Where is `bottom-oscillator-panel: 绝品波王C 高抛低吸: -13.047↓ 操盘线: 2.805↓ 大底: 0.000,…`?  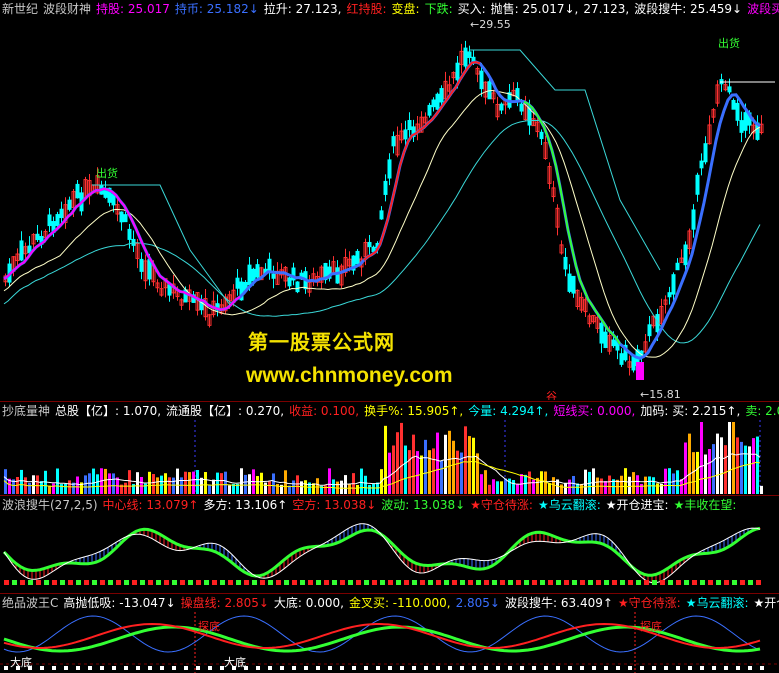
bottom-oscillator-panel: 绝品波王C 高抛低吸: -13.047↓ 操盘线: 2.805↓ 大底: 0.000,… is located at coordinates (389, 633).